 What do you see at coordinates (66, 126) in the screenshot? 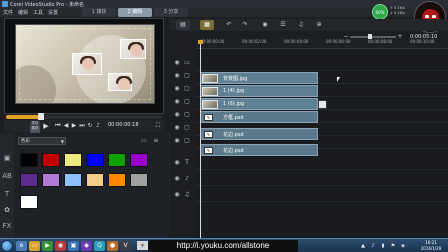
I see `prev-frame-icon: ◀` at bounding box center [66, 126].